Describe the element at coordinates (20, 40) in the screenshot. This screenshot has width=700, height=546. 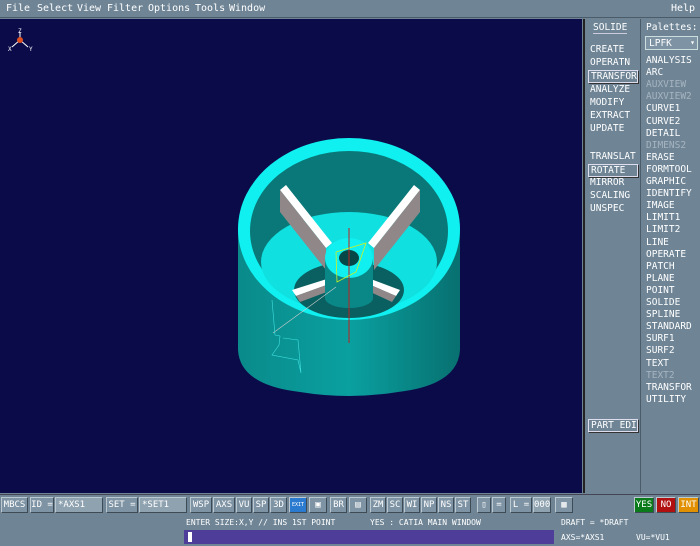
I see `axis-triad-icon: Z X Y` at that location.